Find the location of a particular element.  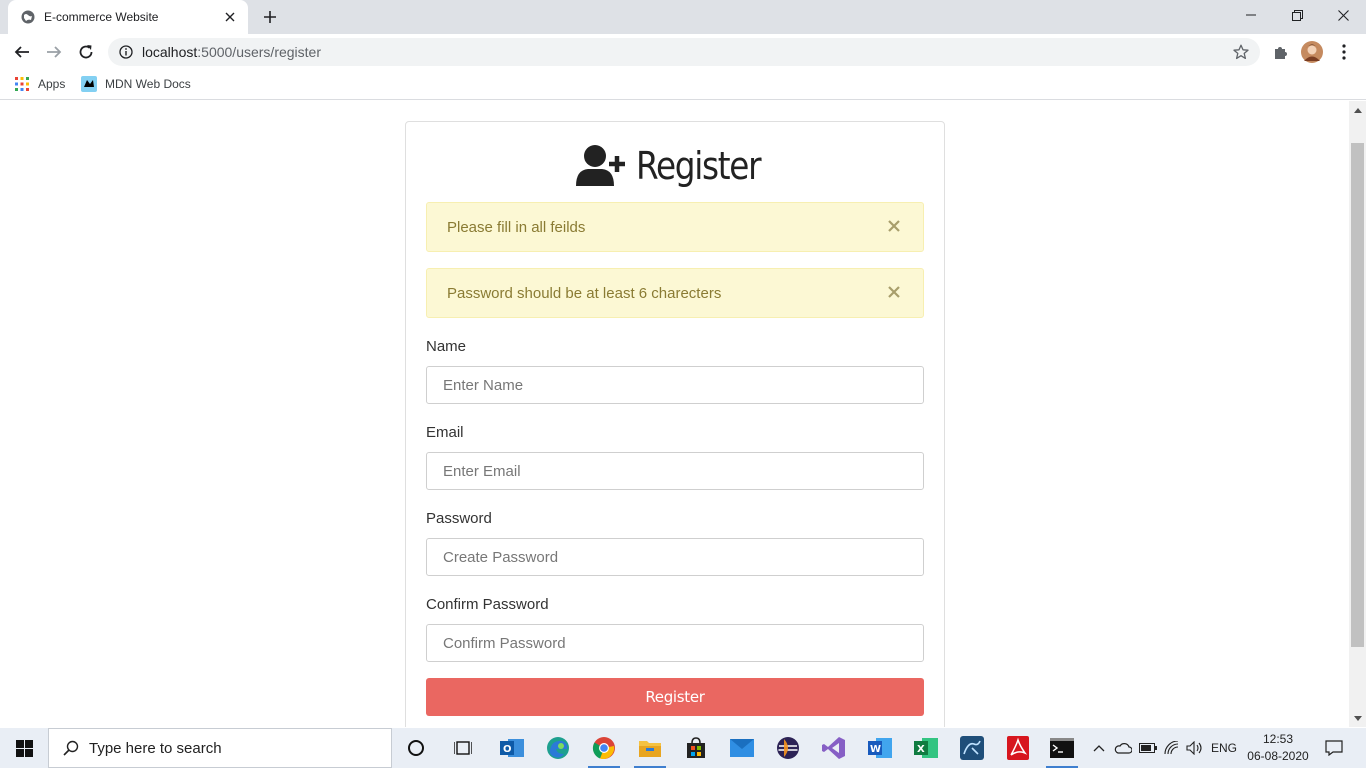

language-indicator: ENG is located at coordinates (1224, 748).